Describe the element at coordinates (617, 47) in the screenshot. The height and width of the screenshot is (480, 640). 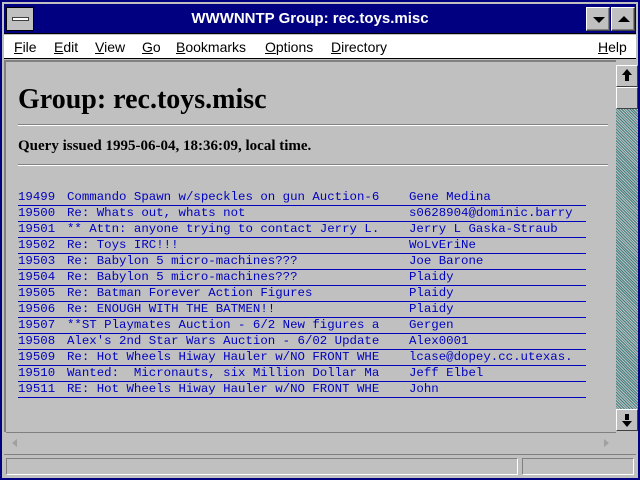
I see `menu-help-label: elp` at that location.